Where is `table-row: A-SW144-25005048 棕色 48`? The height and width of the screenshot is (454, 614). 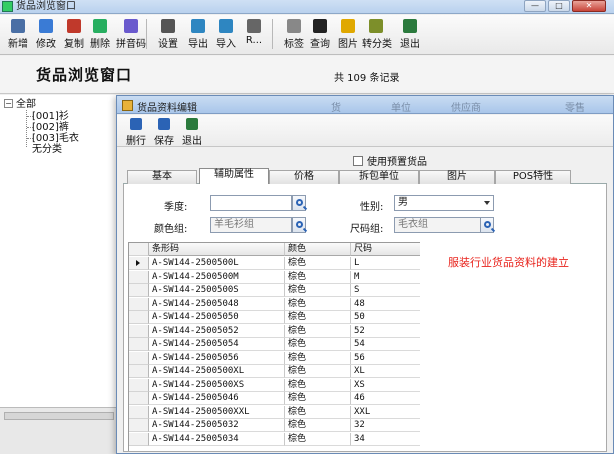 table-row: A-SW144-25005048 棕色 48 is located at coordinates (274, 304).